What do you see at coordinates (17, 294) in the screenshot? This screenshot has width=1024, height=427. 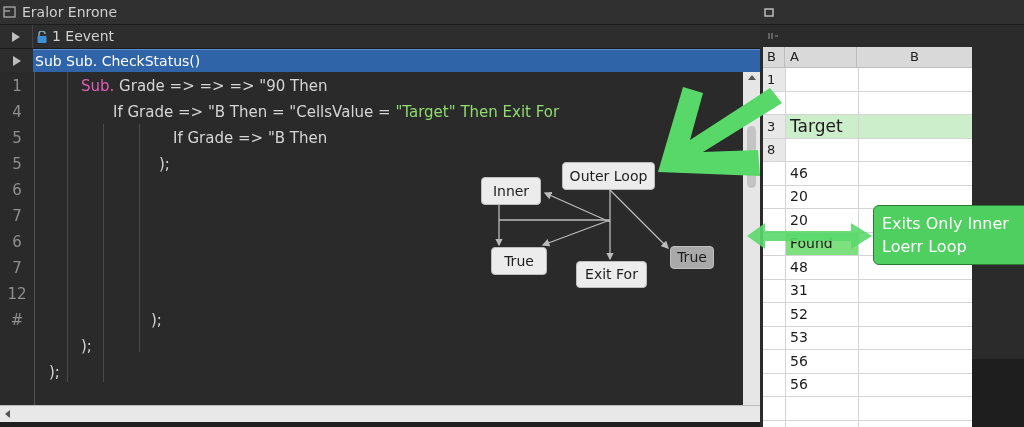 I see `line-number: 12` at bounding box center [17, 294].